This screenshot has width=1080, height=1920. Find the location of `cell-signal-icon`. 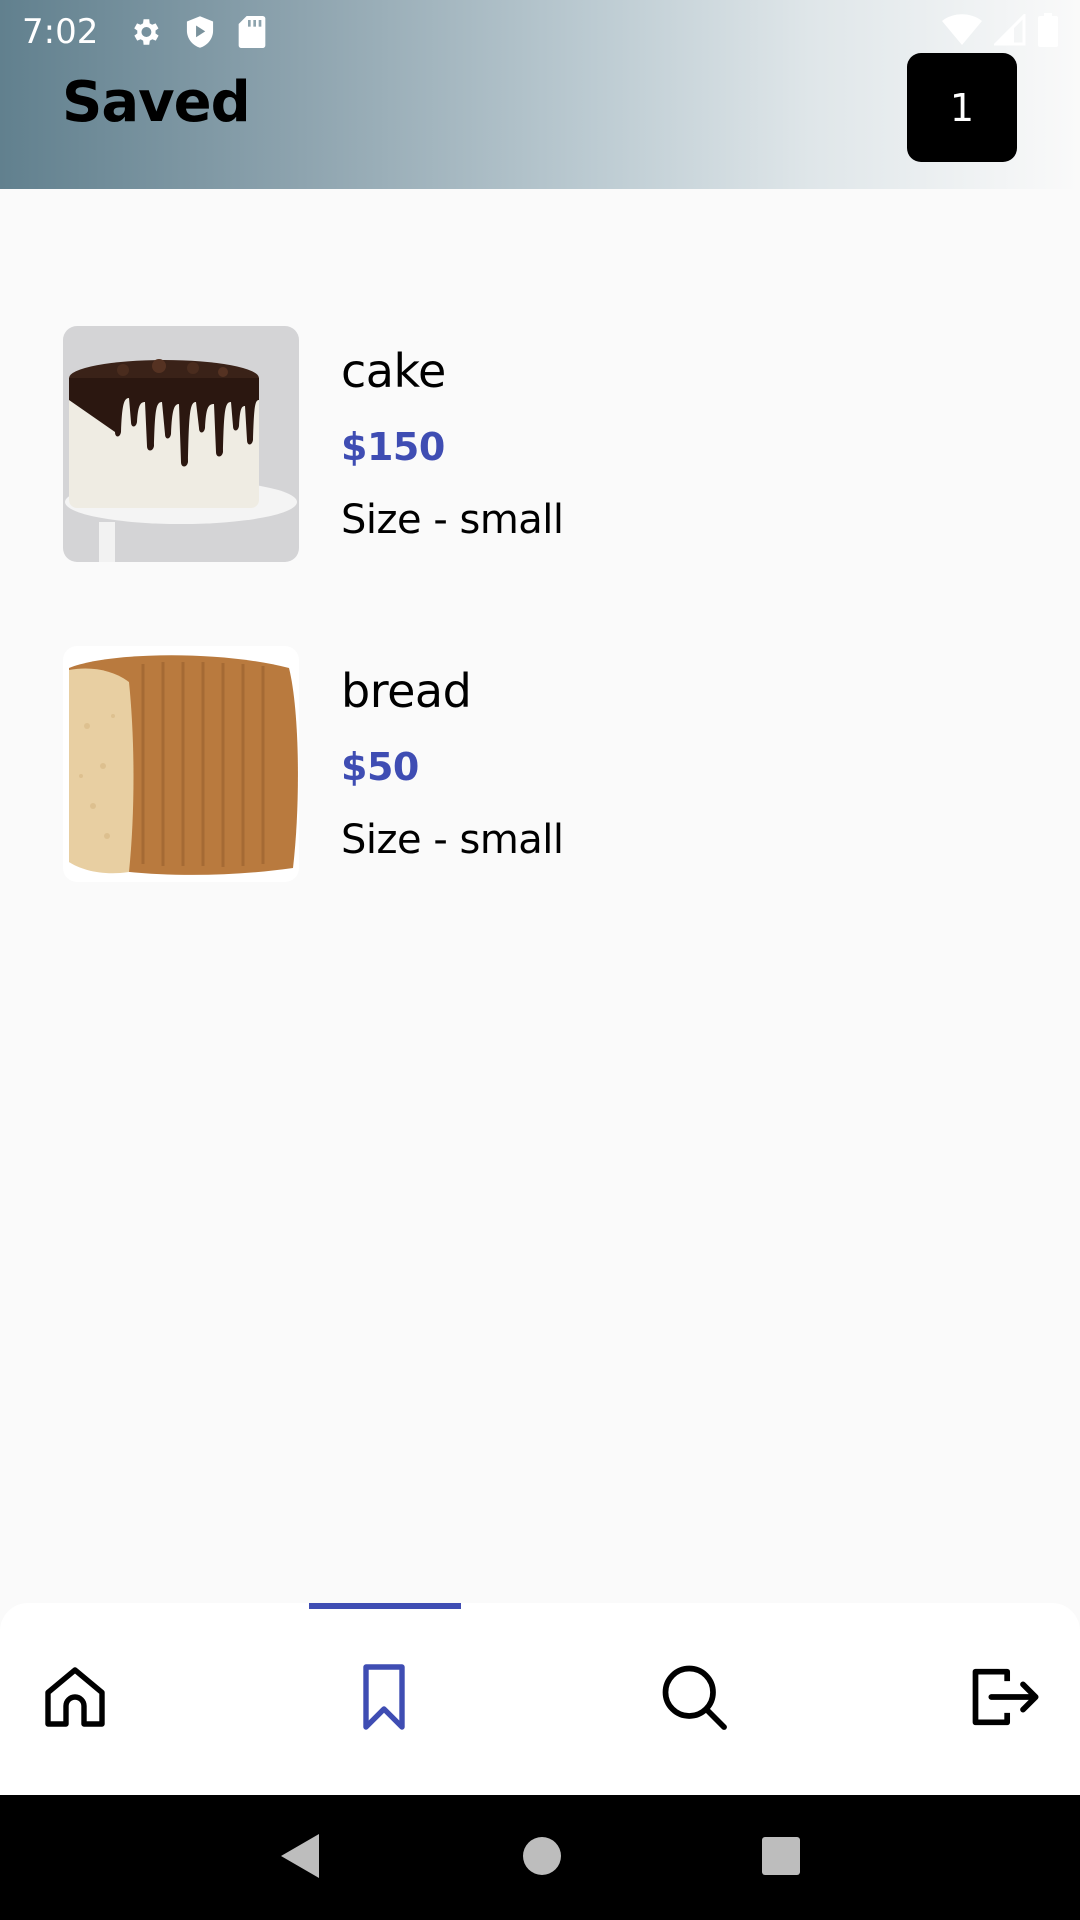

cell-signal-icon is located at coordinates (1009, 30).